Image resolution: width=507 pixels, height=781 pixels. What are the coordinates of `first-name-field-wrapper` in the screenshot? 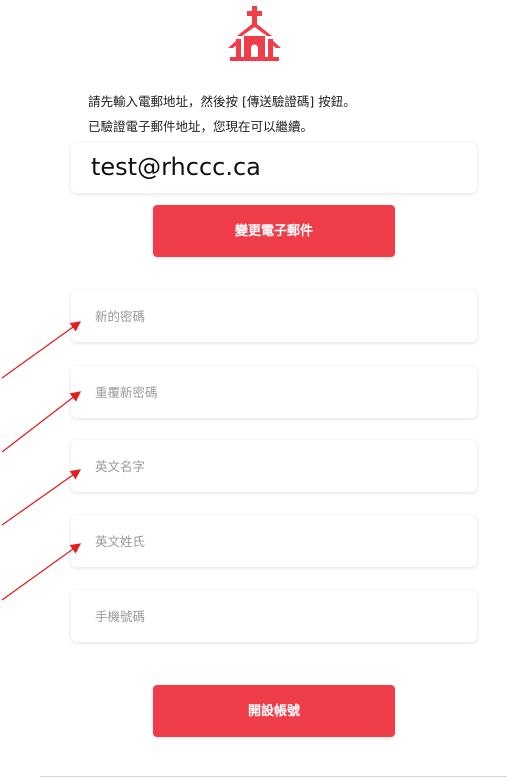 It's located at (274, 466).